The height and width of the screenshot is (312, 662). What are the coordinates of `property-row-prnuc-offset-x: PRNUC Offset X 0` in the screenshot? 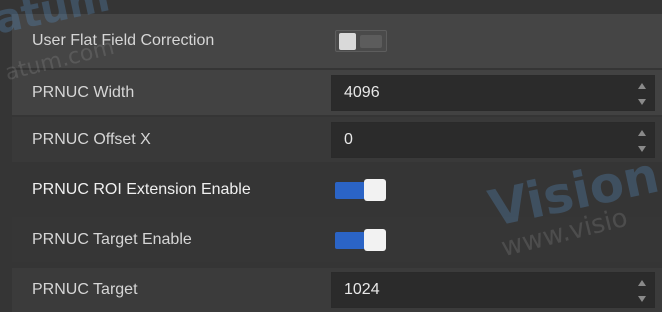 It's located at (337, 139).